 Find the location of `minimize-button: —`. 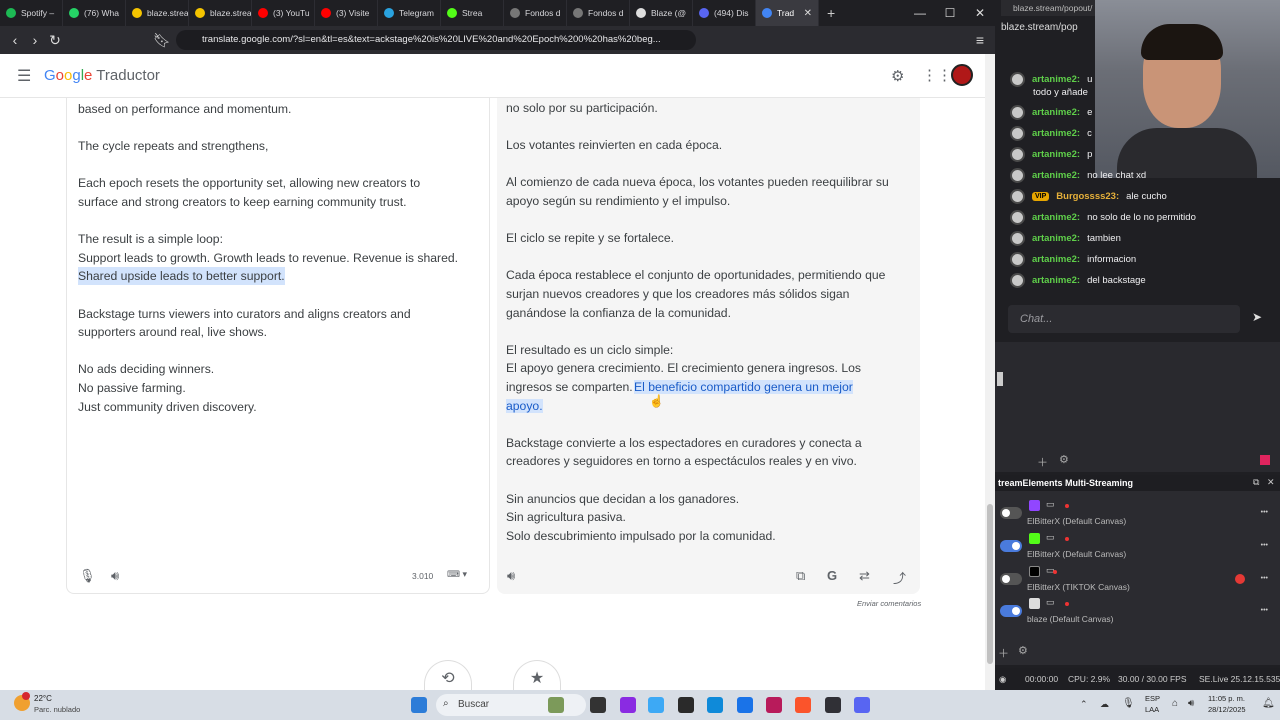

minimize-button: — is located at coordinates (920, 13).